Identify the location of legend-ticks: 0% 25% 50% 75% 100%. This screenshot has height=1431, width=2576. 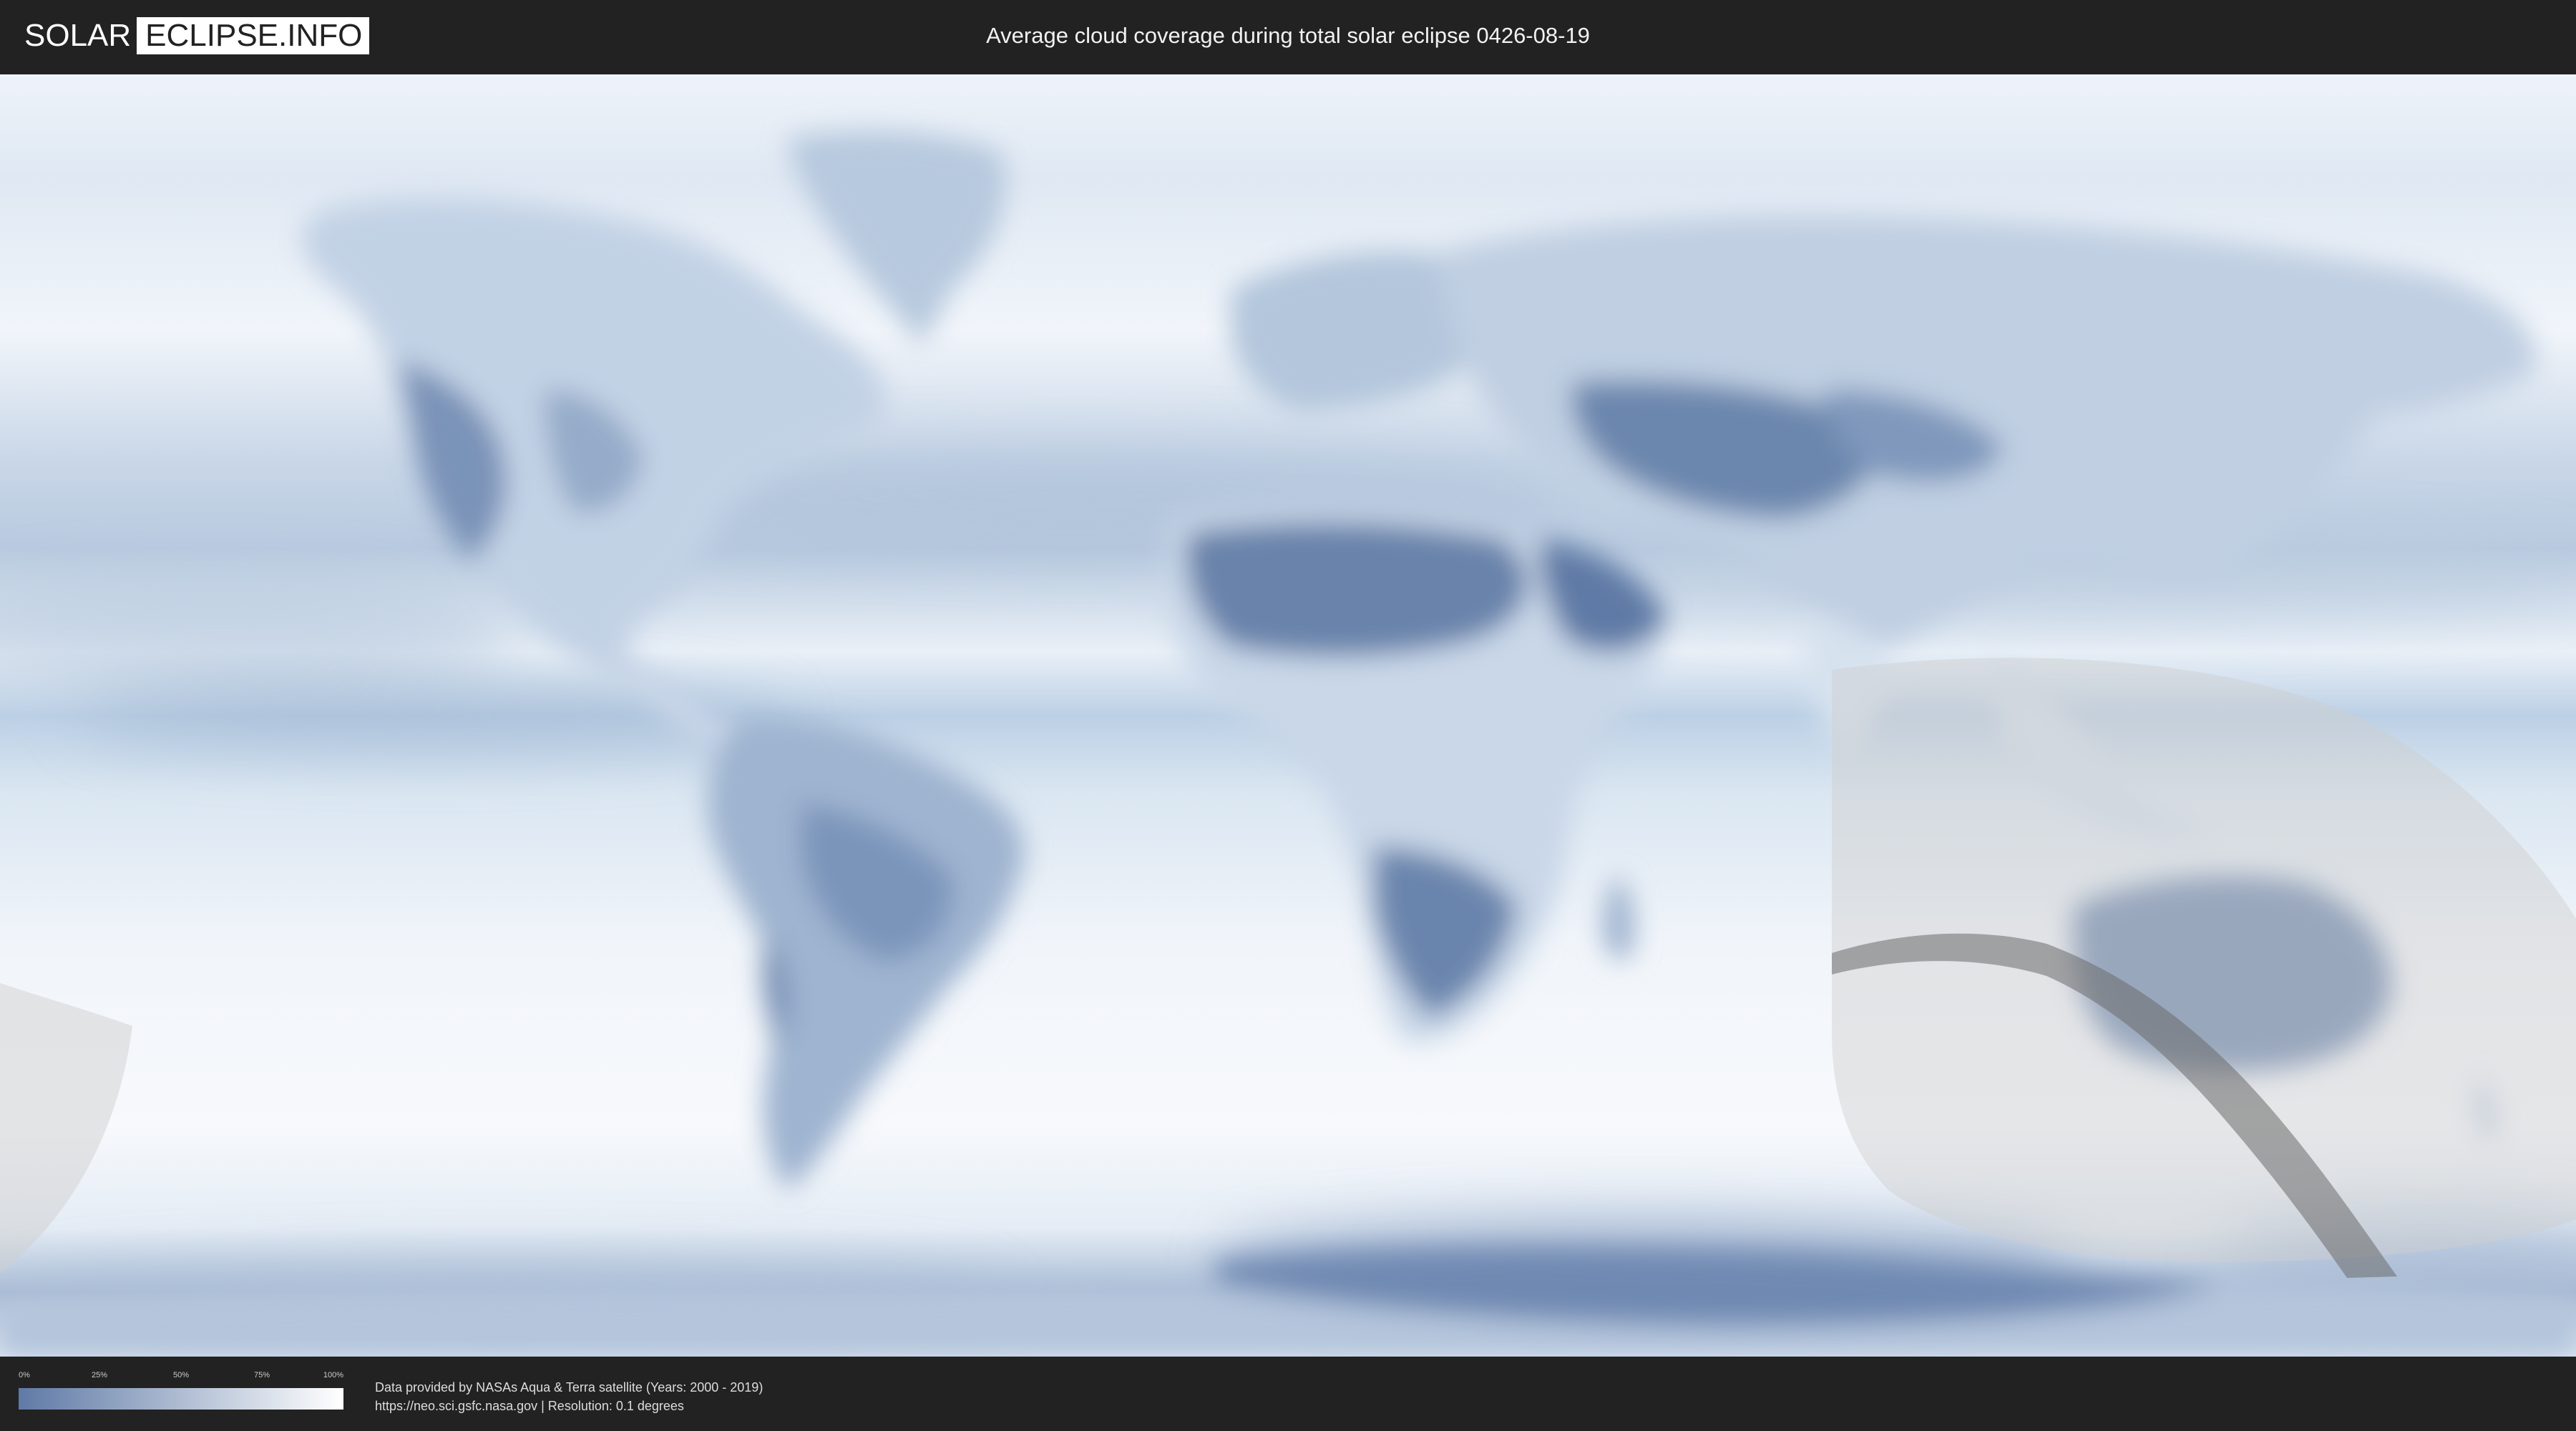
(181, 1376).